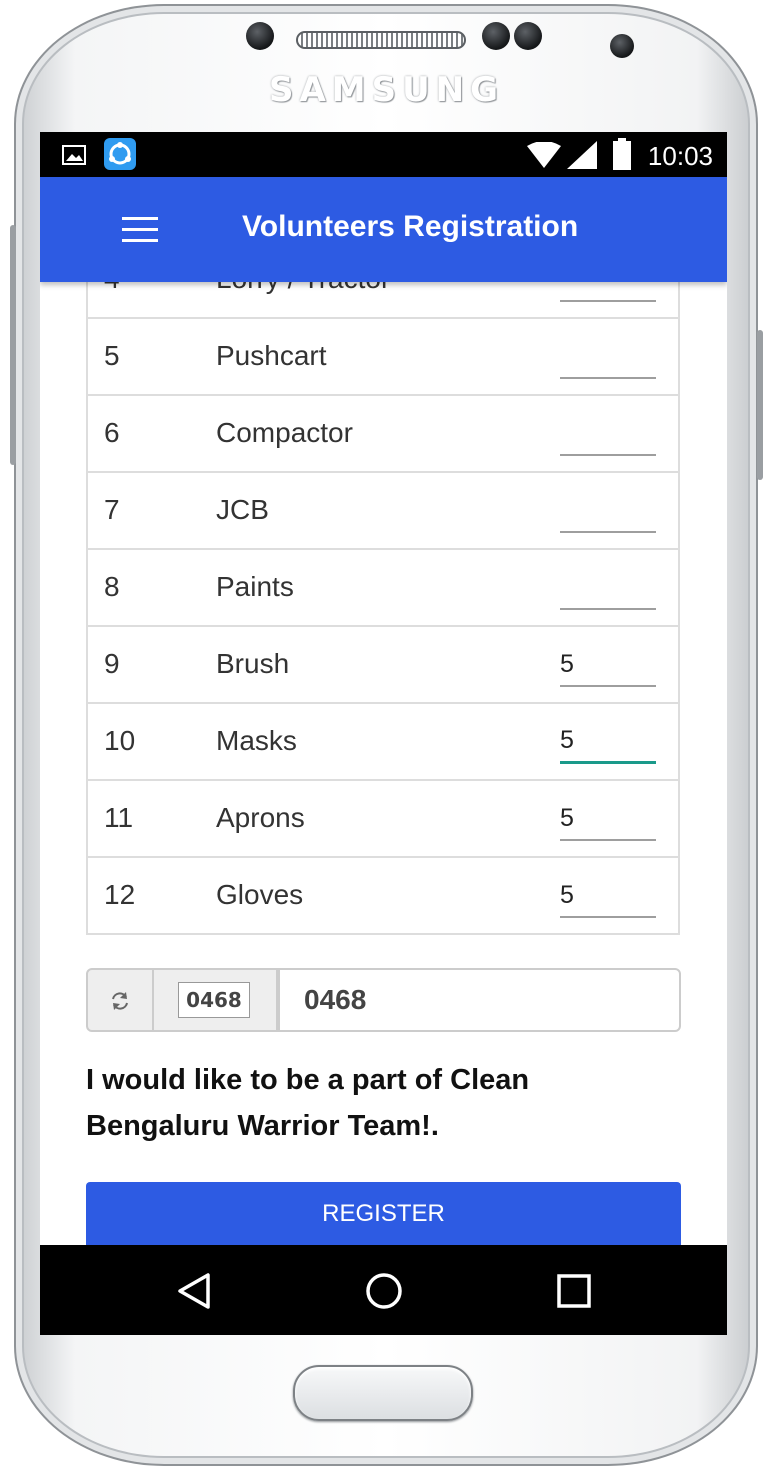 This screenshot has width=773, height=1473. I want to click on captcha-image-box: 0468, so click(215, 1000).